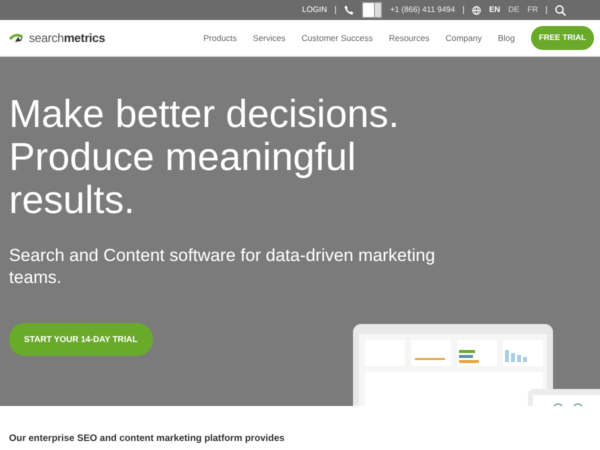  I want to click on nav-link: Resources, so click(409, 38).